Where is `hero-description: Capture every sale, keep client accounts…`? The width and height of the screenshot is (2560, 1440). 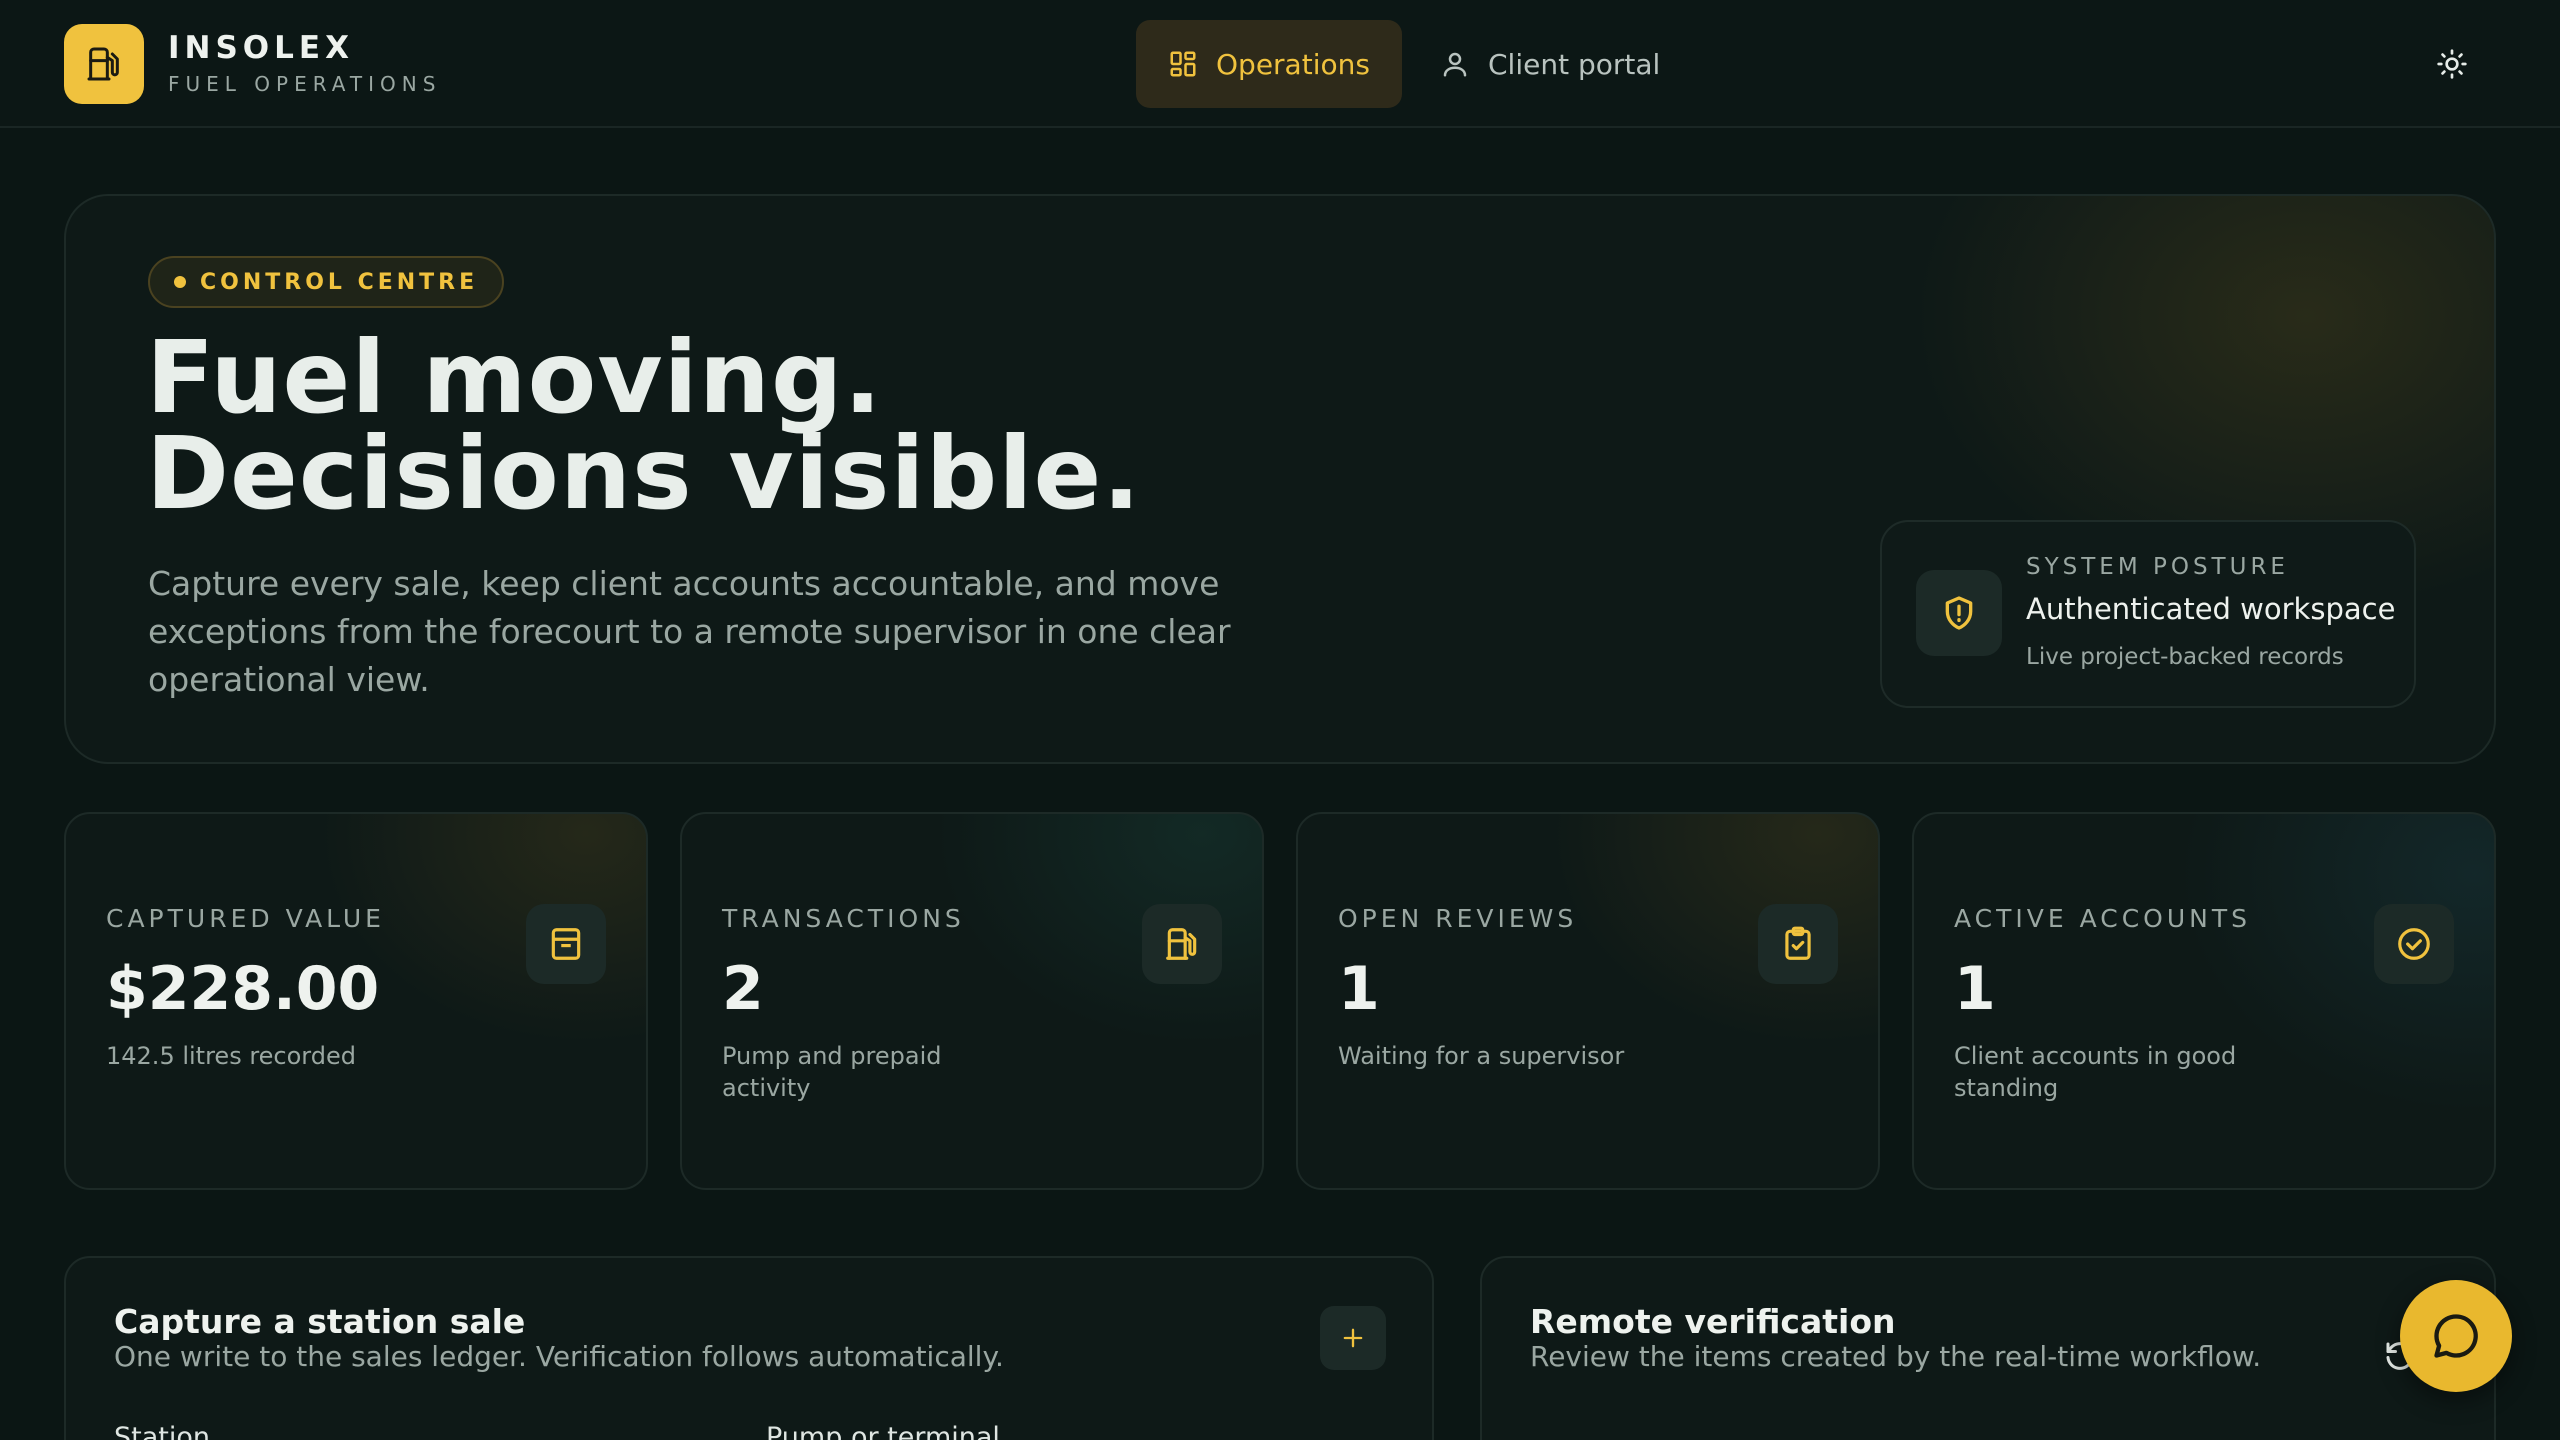 hero-description: Capture every sale, keep client accounts… is located at coordinates (689, 631).